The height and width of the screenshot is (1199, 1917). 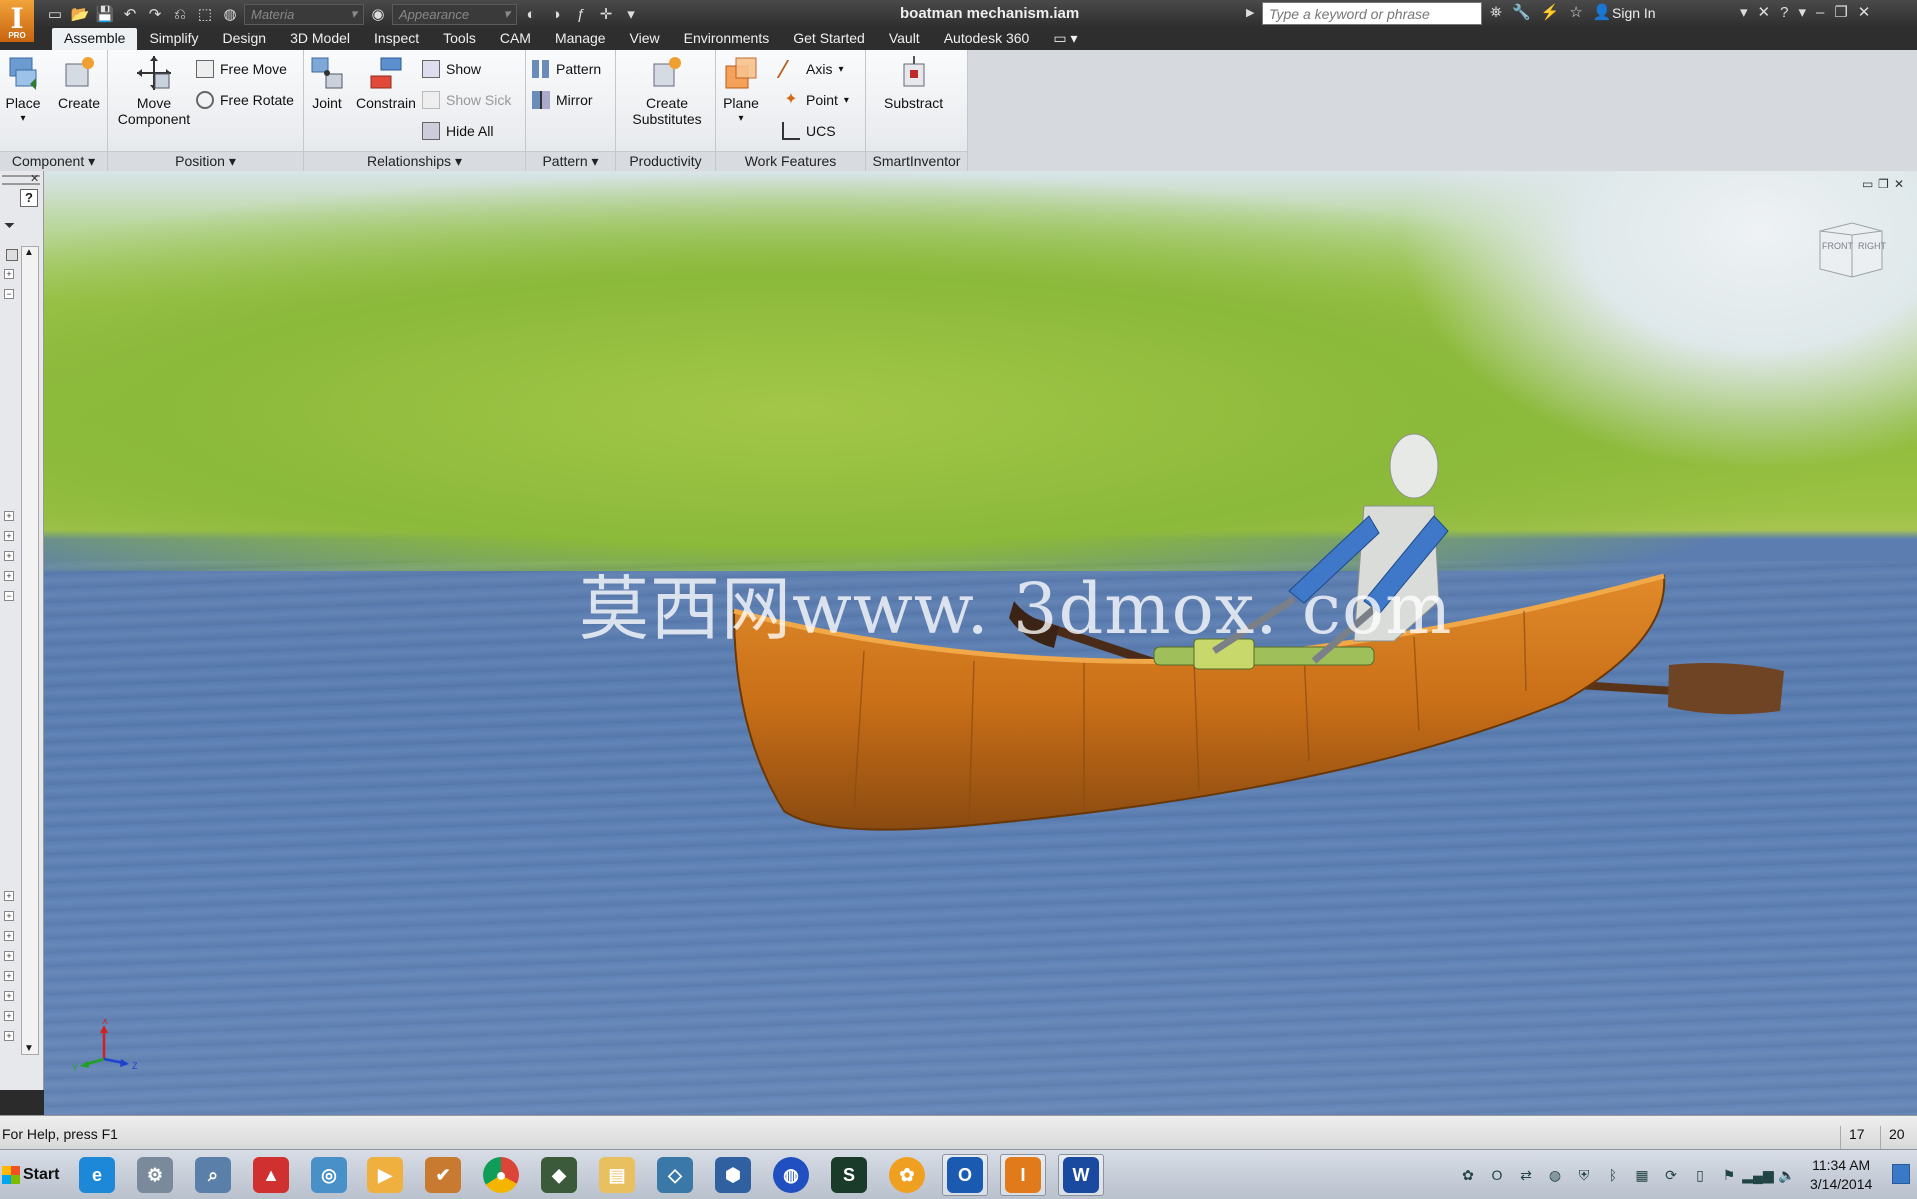 What do you see at coordinates (1555, 1175) in the screenshot?
I see `tray-globe-icon: ◍` at bounding box center [1555, 1175].